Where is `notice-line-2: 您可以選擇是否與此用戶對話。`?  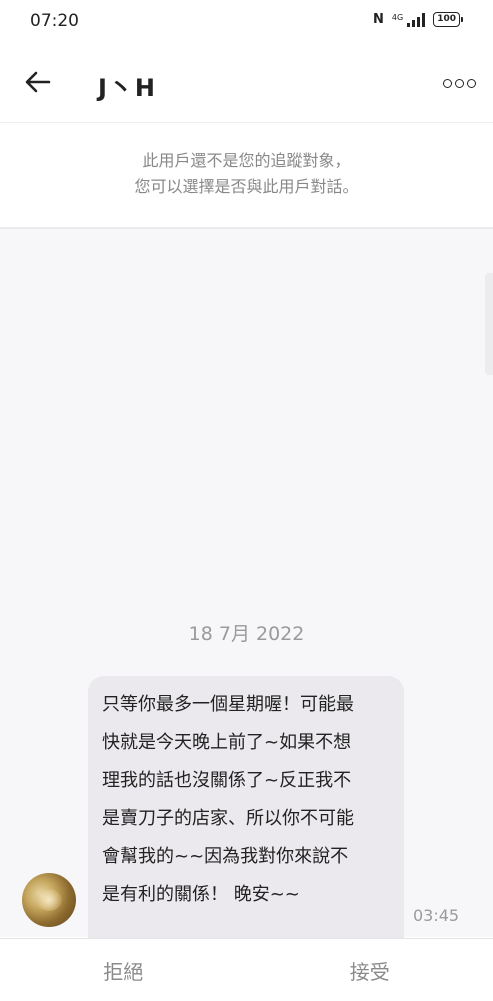
notice-line-2: 您可以選擇是否與此用戶對話。 is located at coordinates (246, 187).